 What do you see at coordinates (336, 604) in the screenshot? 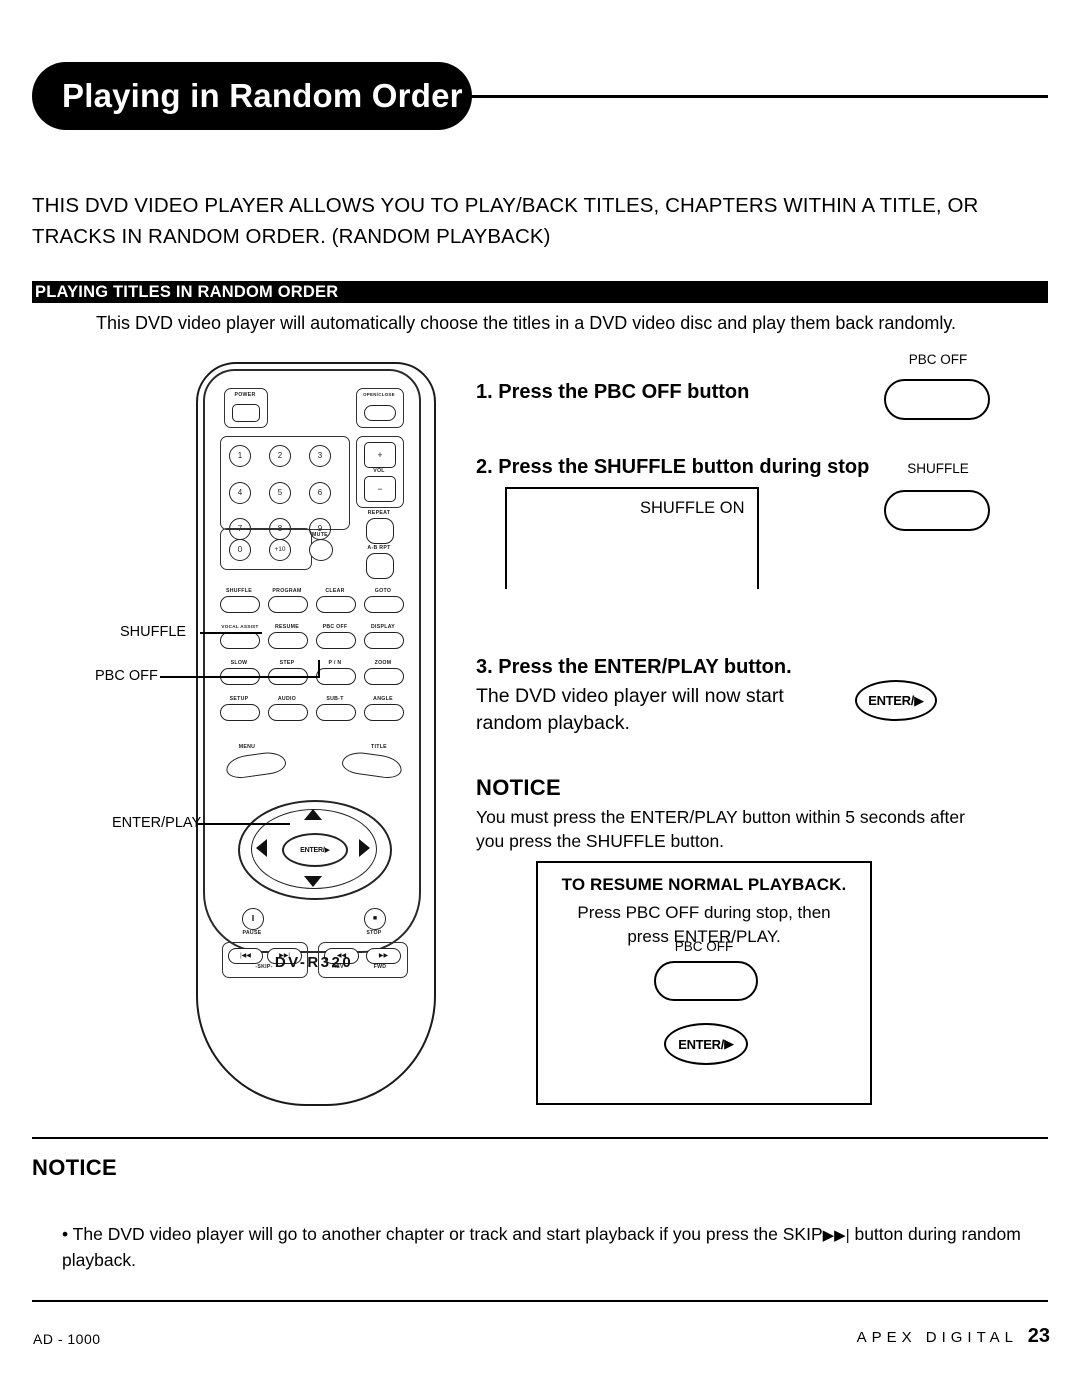
I see `remote-clear-button` at bounding box center [336, 604].